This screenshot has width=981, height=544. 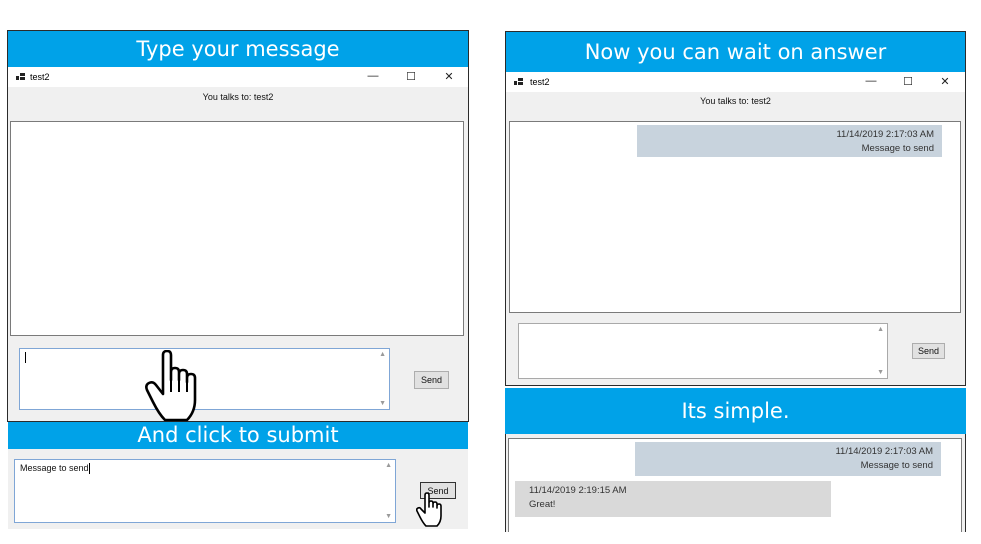 I want to click on right-window-title: test2, so click(x=540, y=82).